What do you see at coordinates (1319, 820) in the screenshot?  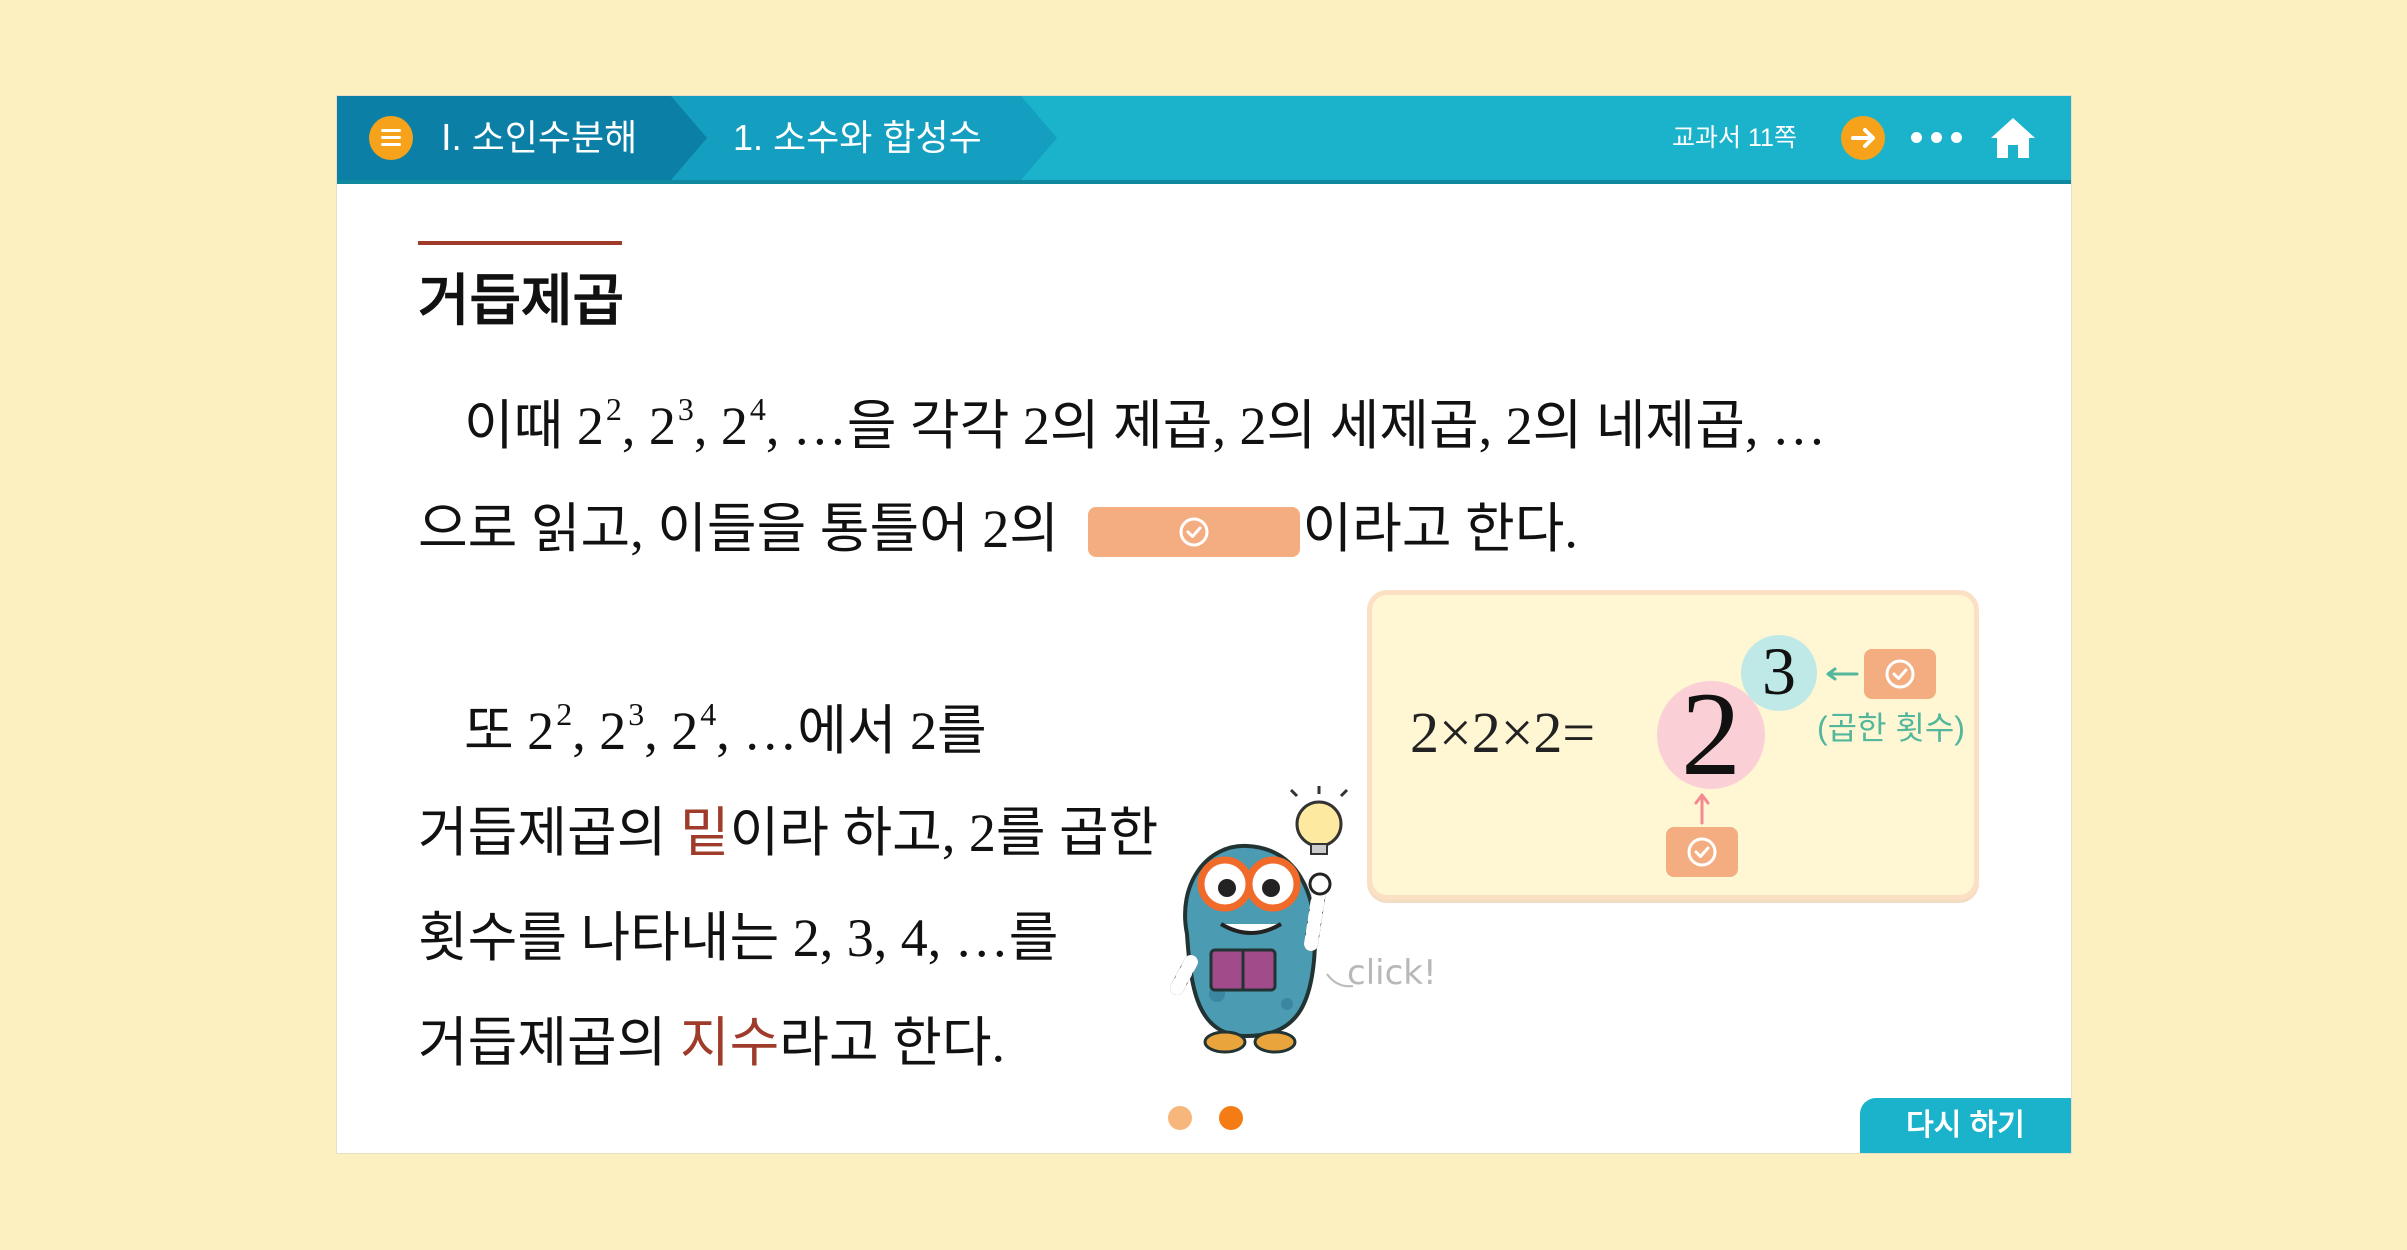 I see `lightbulb-icon` at bounding box center [1319, 820].